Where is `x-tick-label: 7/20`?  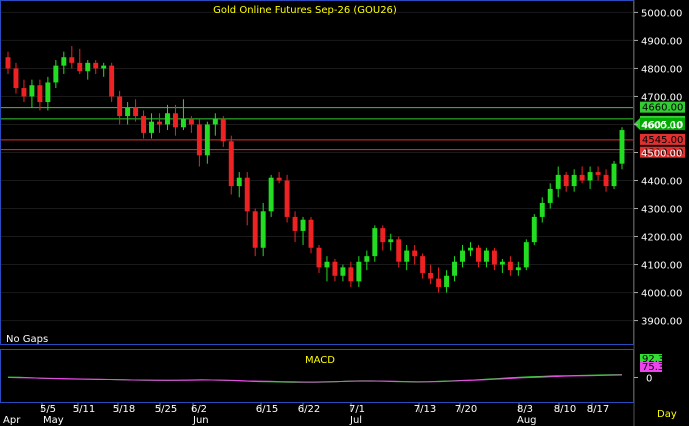 x-tick-label: 7/20 is located at coordinates (466, 409).